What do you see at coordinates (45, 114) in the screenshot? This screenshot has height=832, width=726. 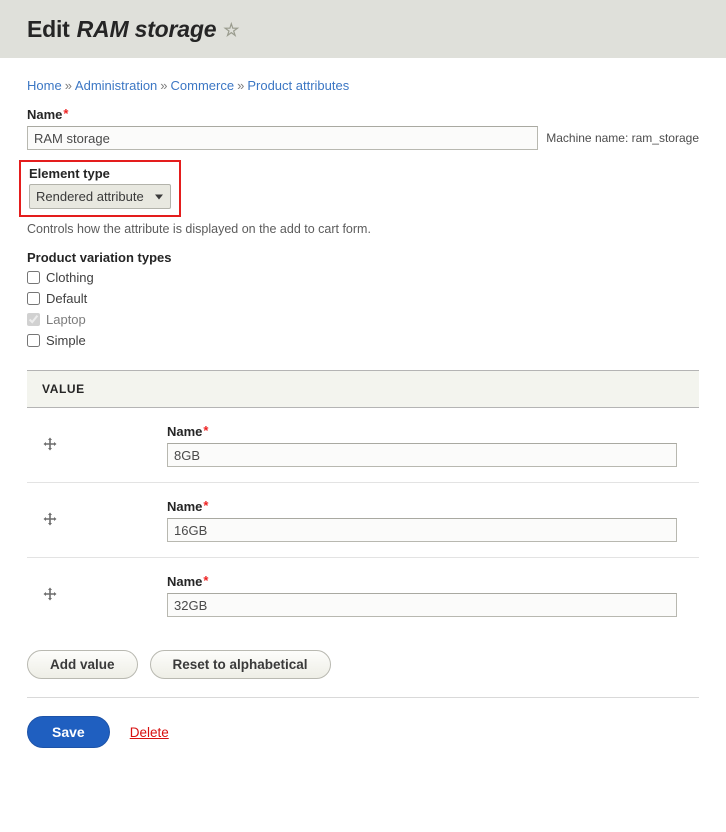 I see `name-label-text: Name` at bounding box center [45, 114].